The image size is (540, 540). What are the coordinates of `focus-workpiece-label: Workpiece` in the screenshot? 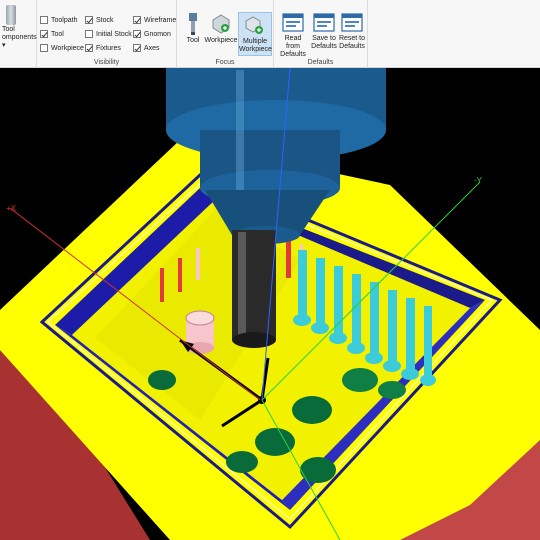 It's located at (221, 40).